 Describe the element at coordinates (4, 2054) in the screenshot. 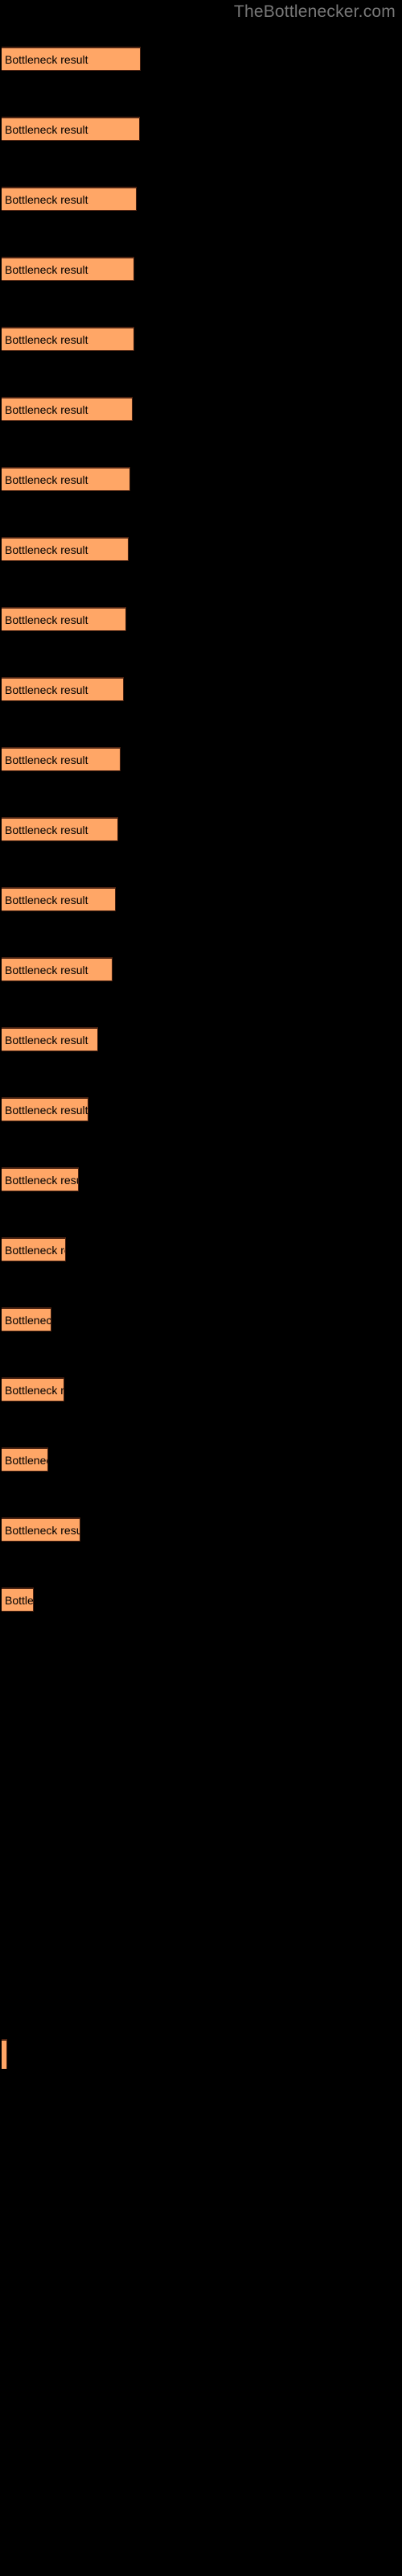

I see `bar-item` at that location.